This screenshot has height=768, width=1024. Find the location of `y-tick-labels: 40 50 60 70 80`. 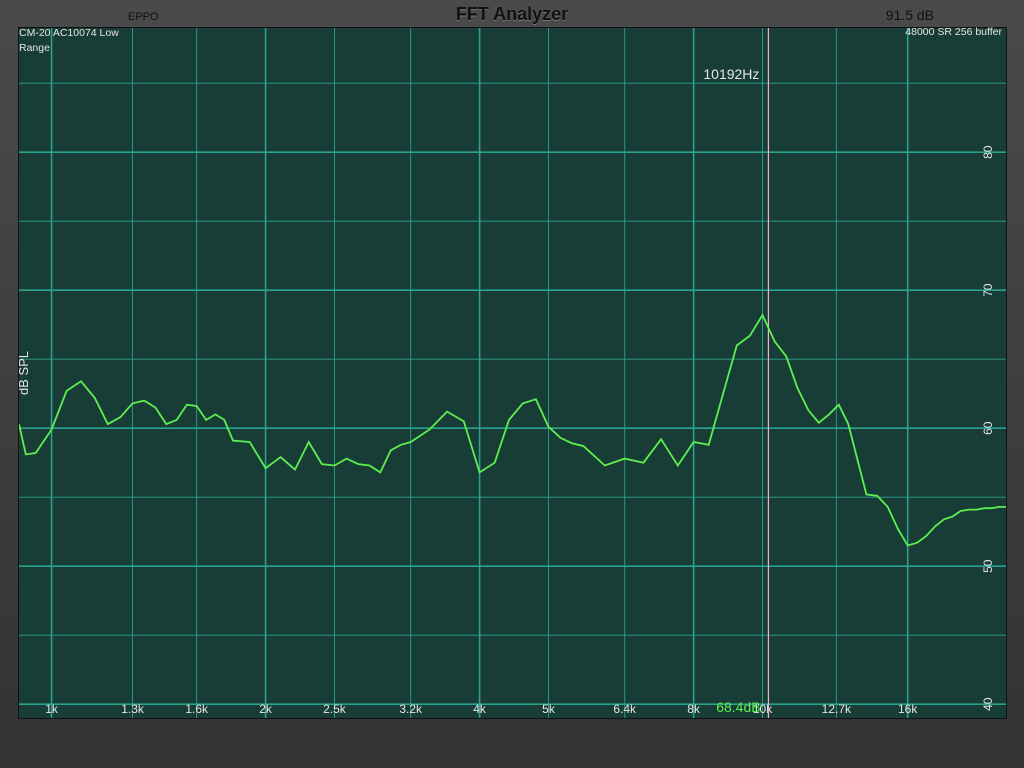

y-tick-labels: 40 50 60 70 80 is located at coordinates (988, 428).